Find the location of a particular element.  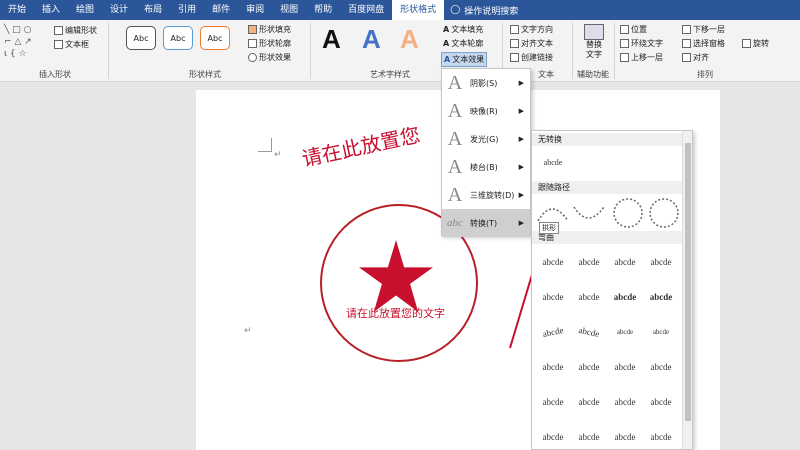

selection-pane-button: 选择窗格 is located at coordinates (703, 43).